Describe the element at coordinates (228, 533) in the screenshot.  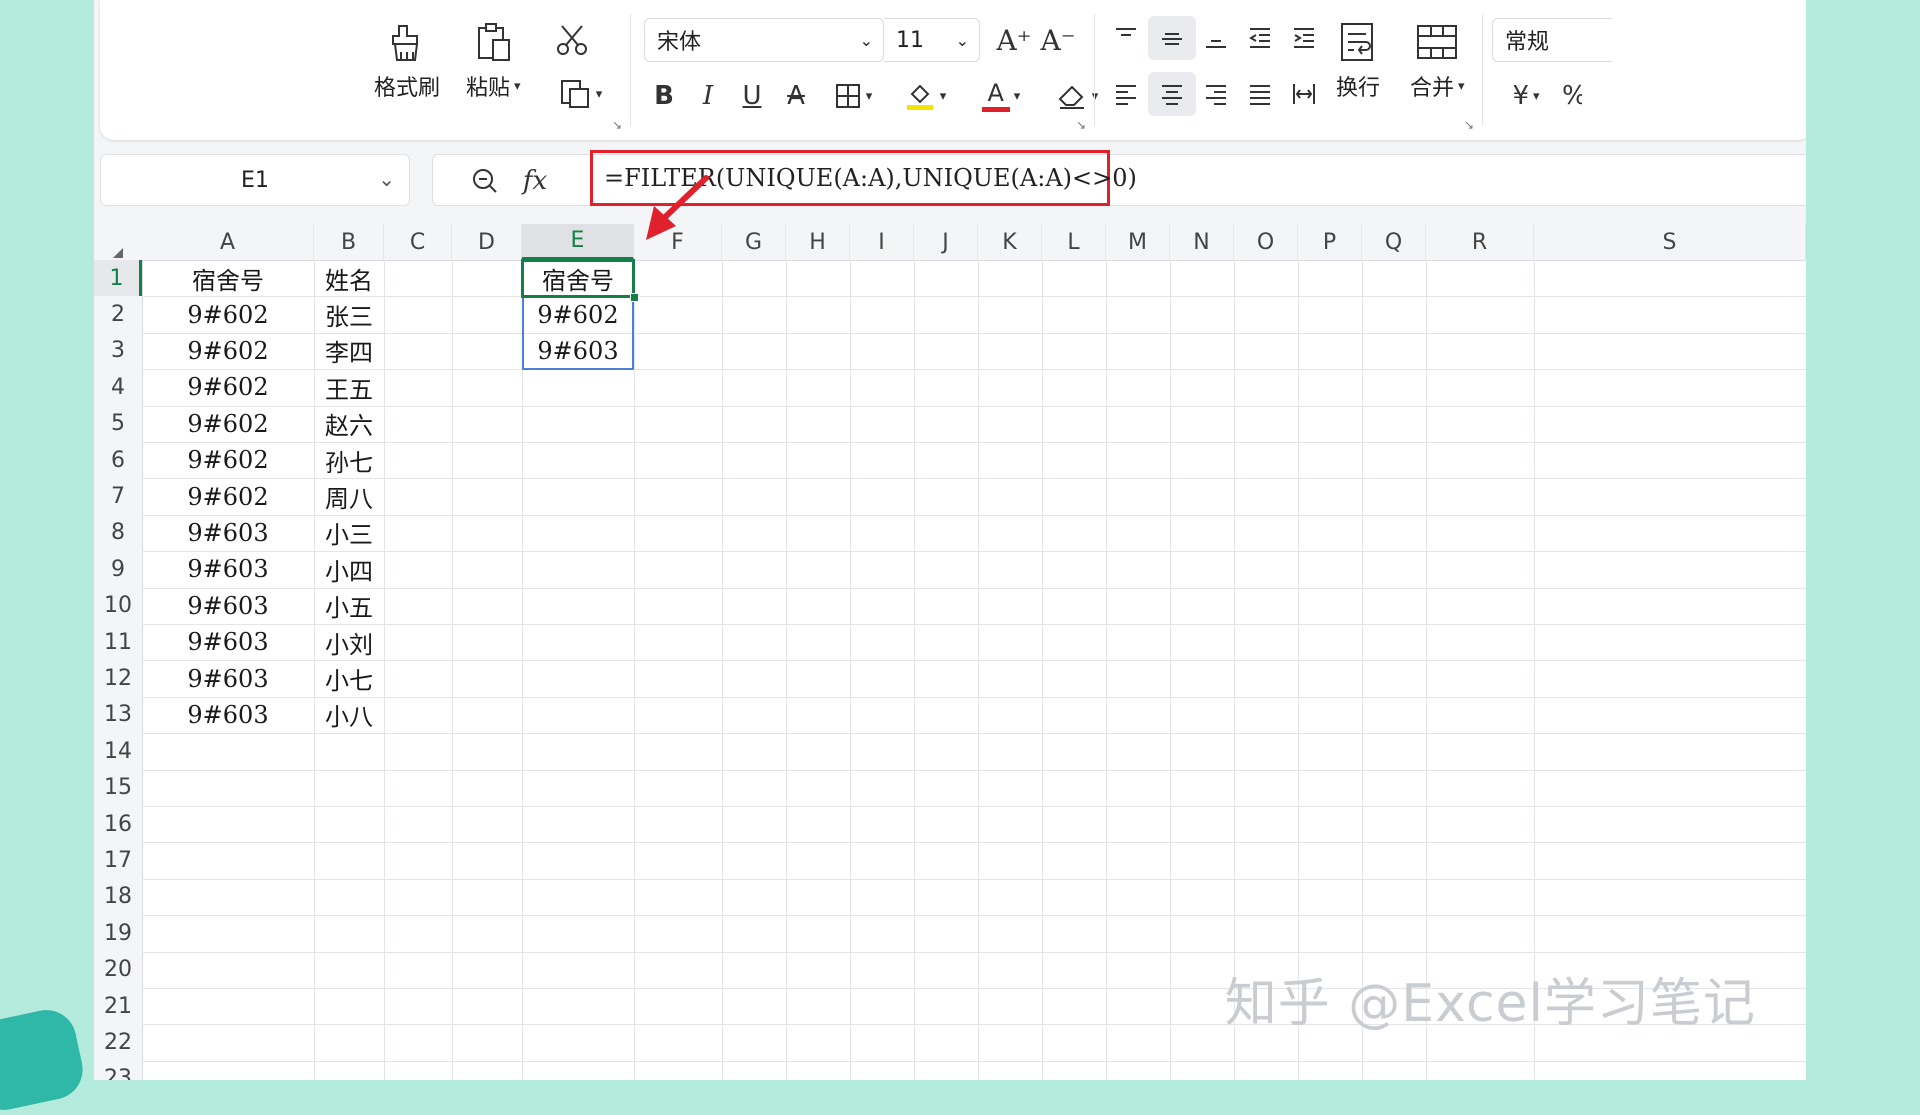
I see `cell-a8: 9#603` at that location.